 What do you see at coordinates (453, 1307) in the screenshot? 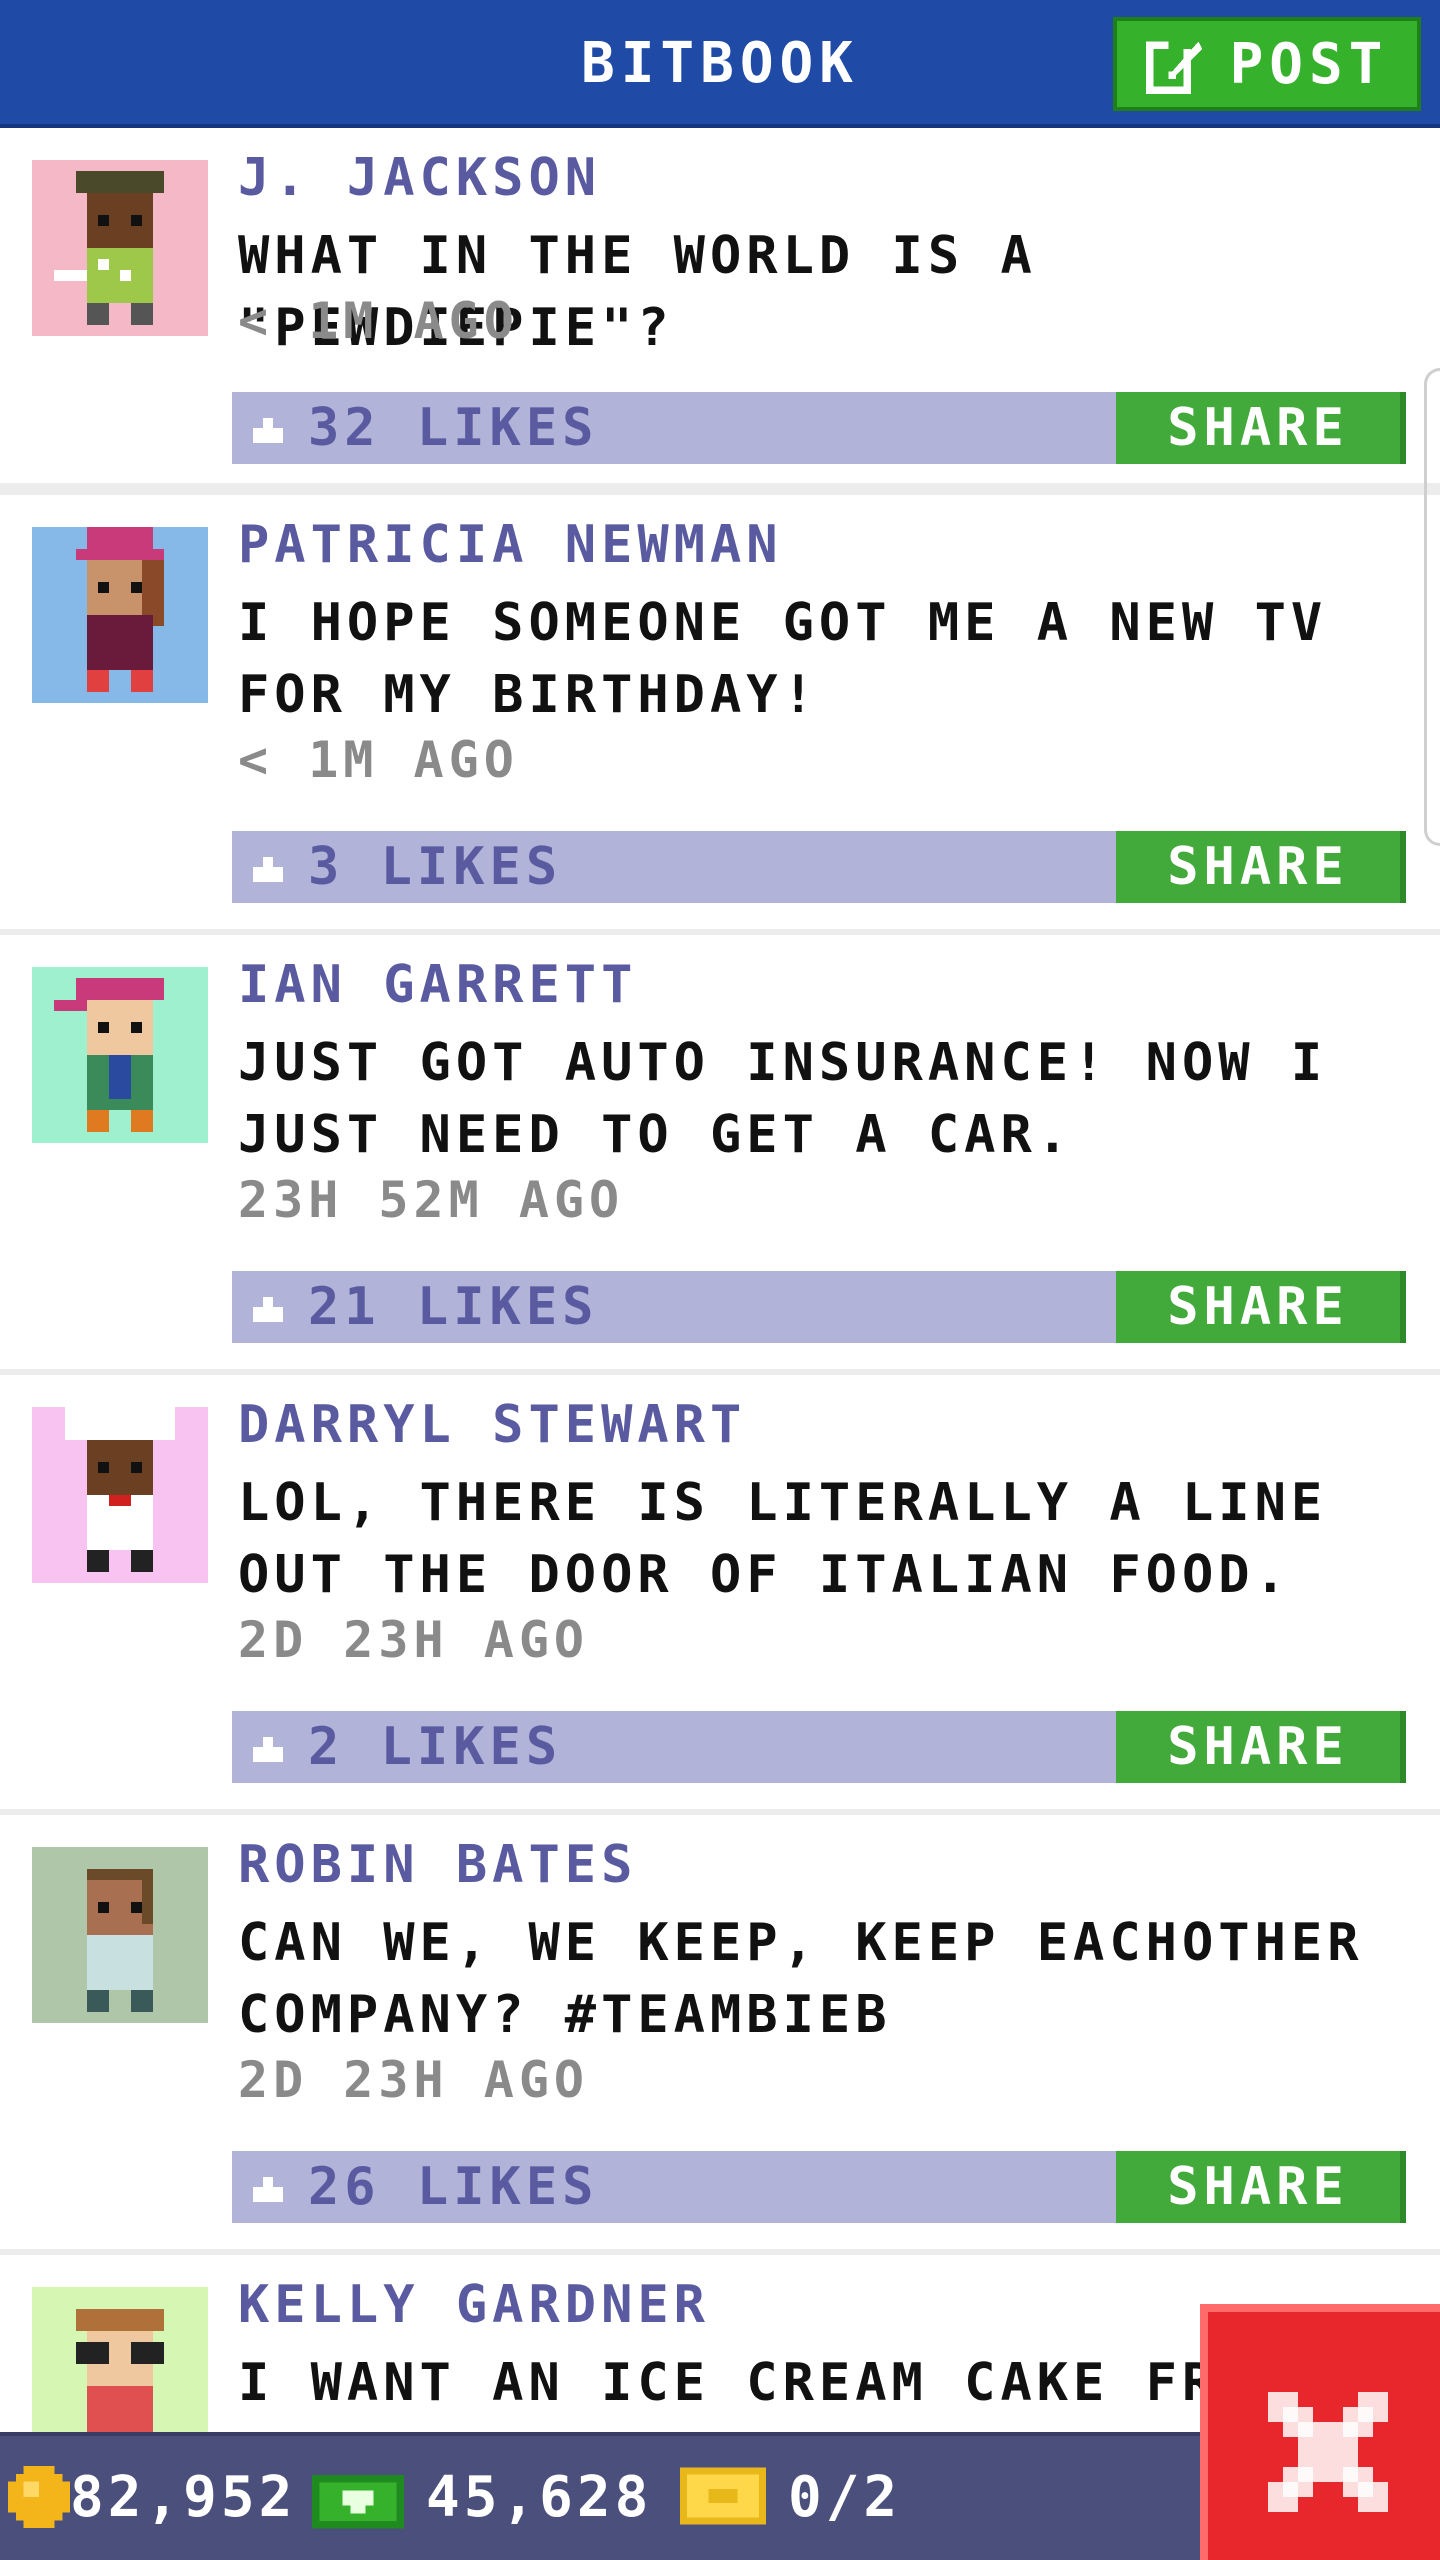
I see `likes-count: 21 LIKES` at bounding box center [453, 1307].